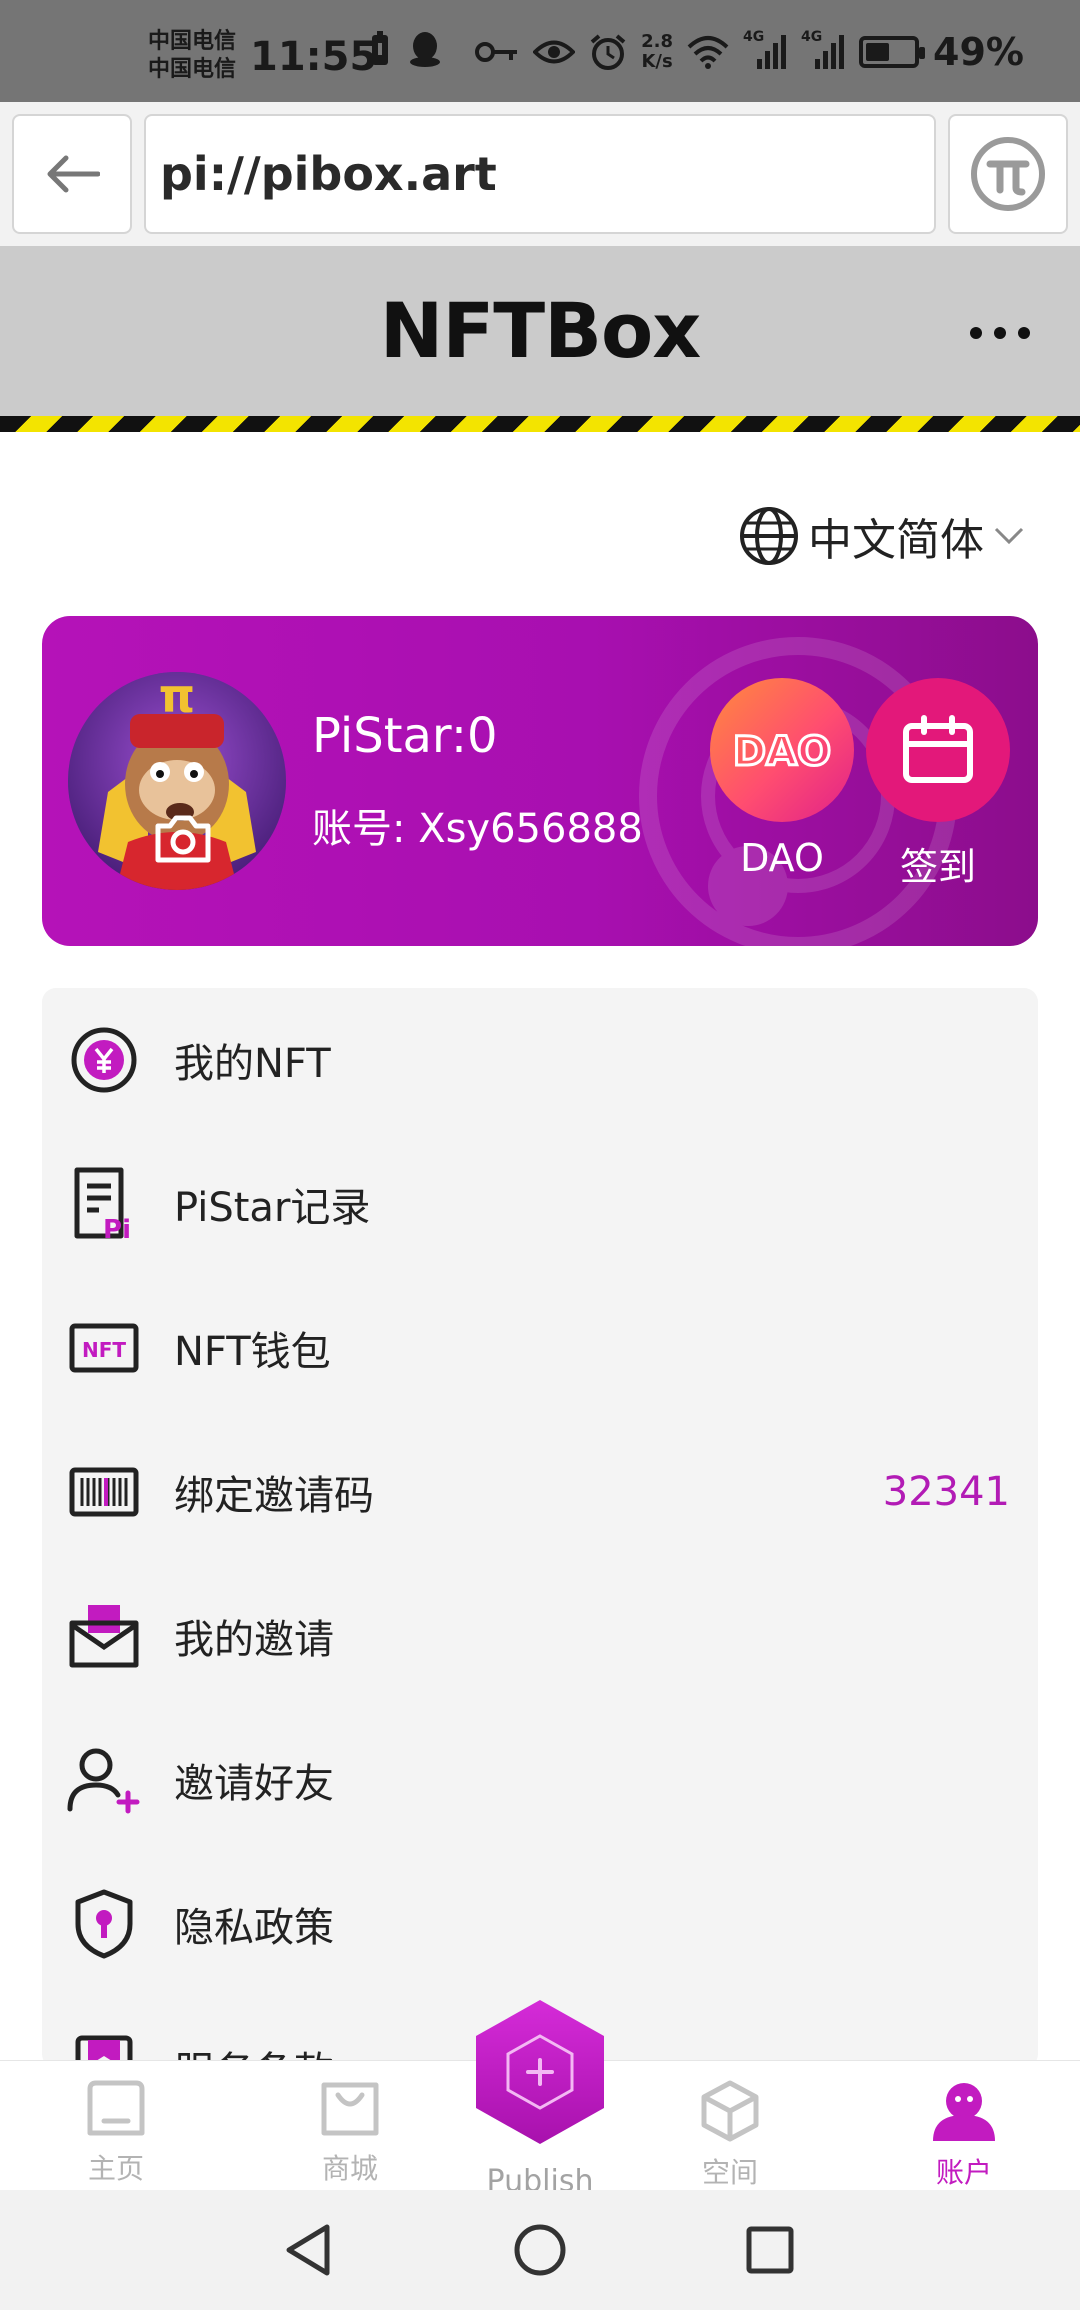  Describe the element at coordinates (540, 1924) in the screenshot. I see `menu-item-privacy-policy: 隐私政策` at that location.